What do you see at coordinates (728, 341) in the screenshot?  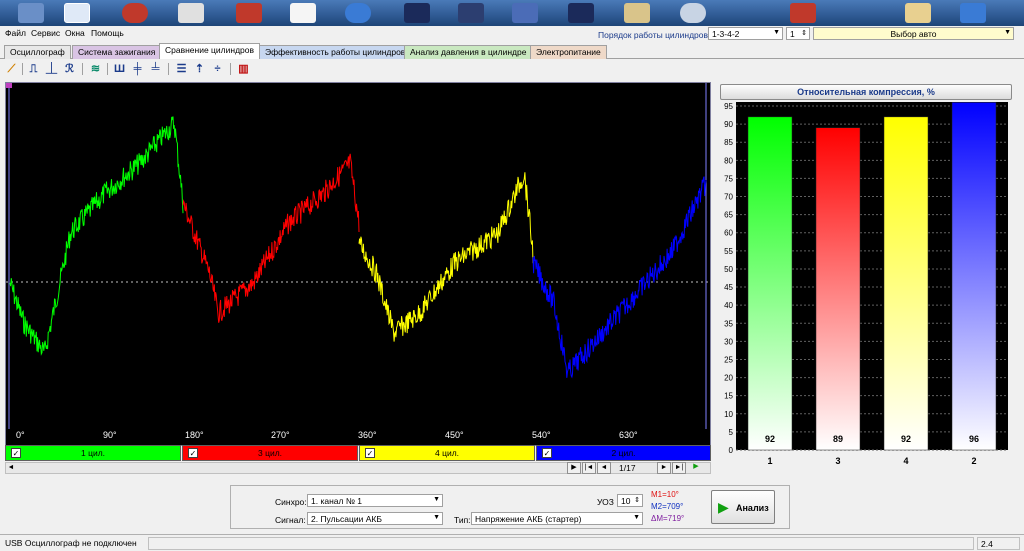 I see `y-tick-label: 30` at bounding box center [728, 341].